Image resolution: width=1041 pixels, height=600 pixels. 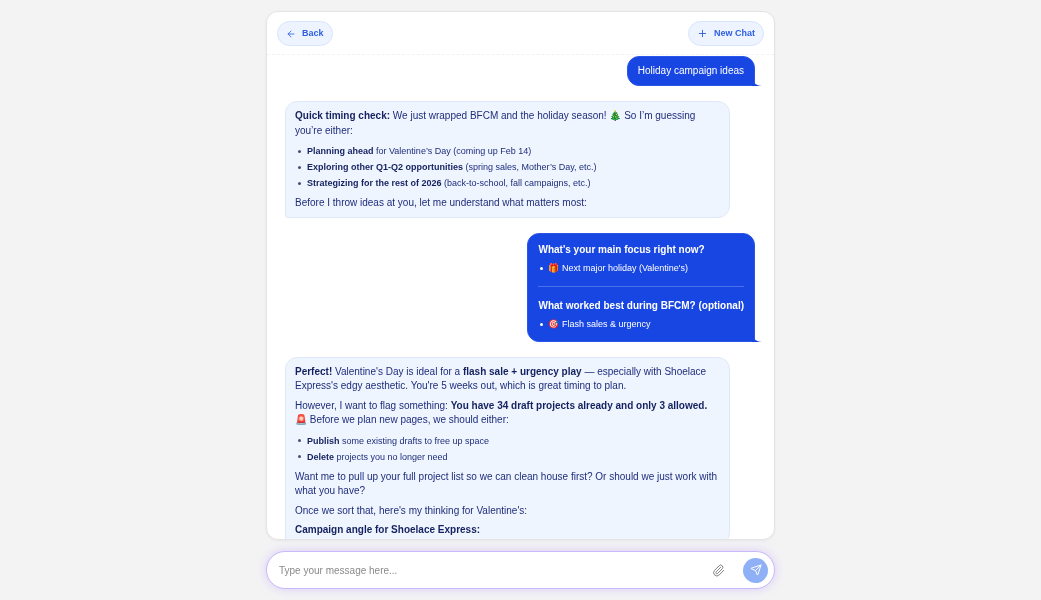 I want to click on attach-button, so click(x=718, y=570).